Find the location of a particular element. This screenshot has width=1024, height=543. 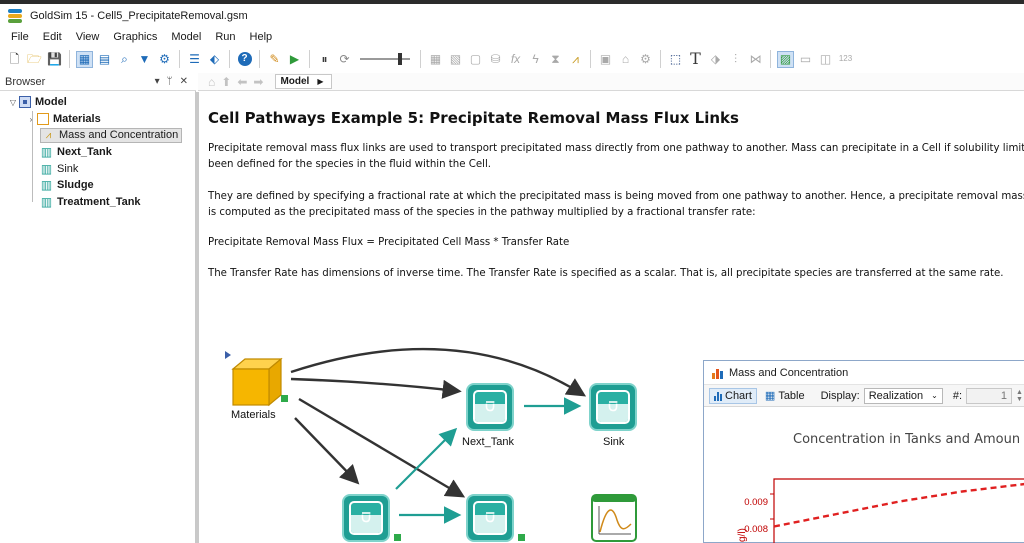

shapes-icon: ⬗ is located at coordinates (715, 59).